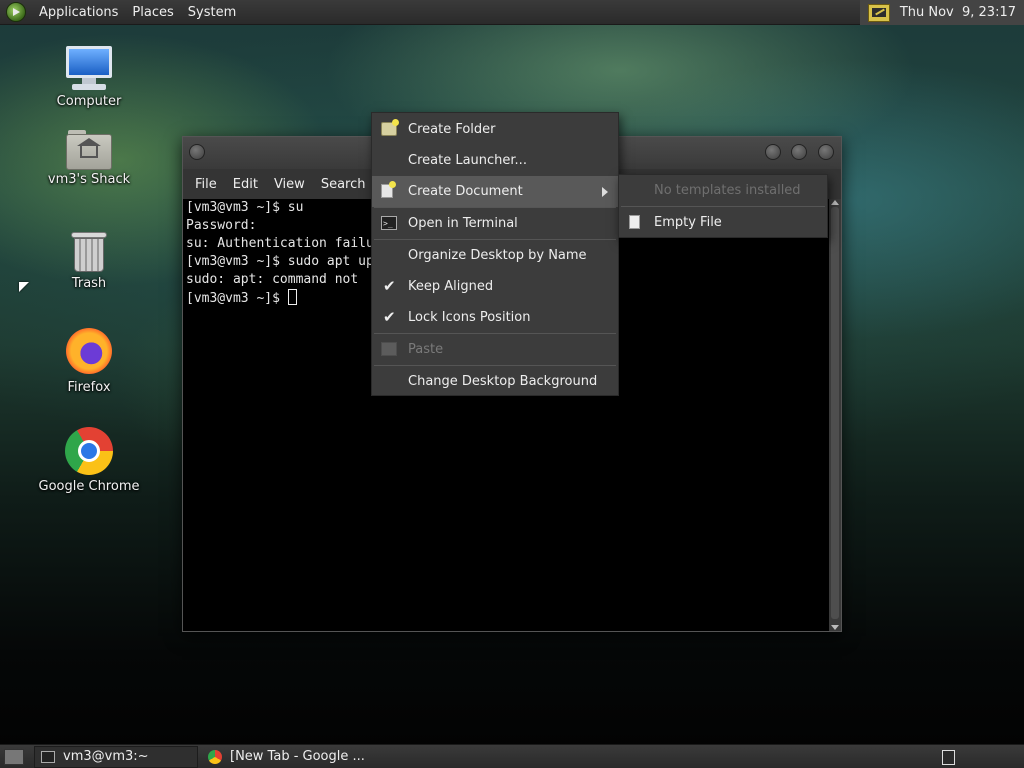  Describe the element at coordinates (495, 286) in the screenshot. I see `menu-item-keep-aligned: ✔ Keep Aligned` at that location.